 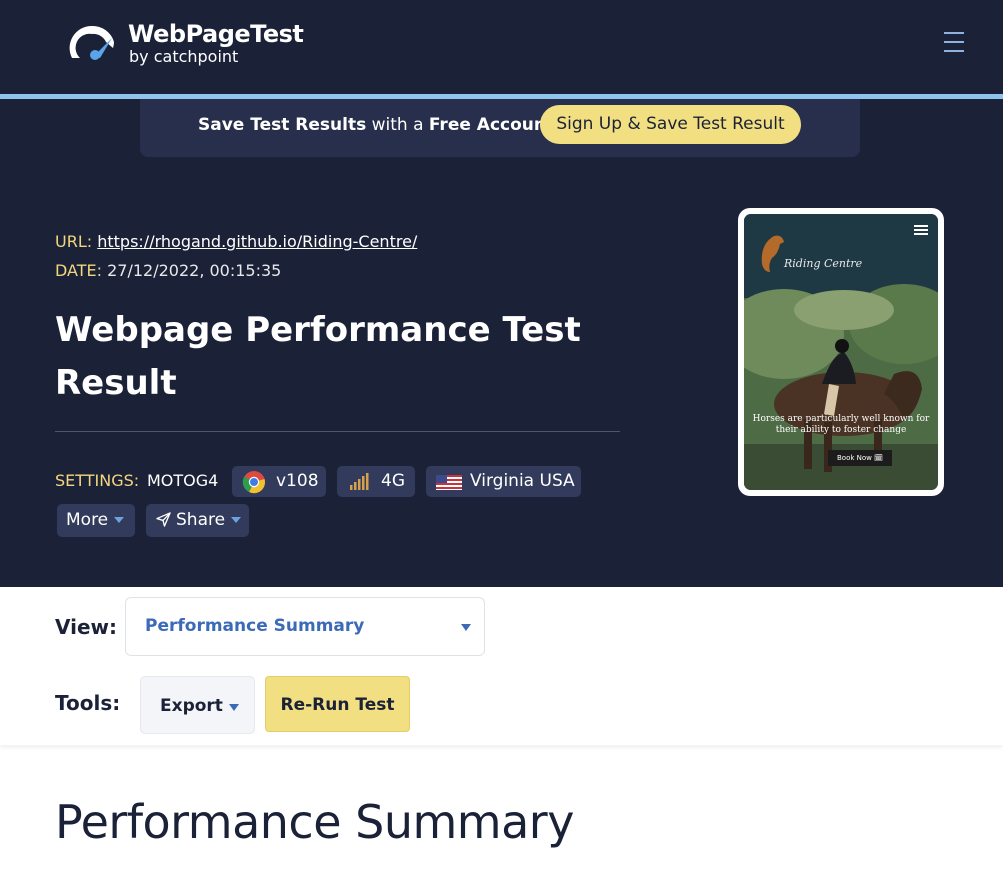 I want to click on webpagetest-logo: WebPageTest by catchpoint, so click(x=186, y=45).